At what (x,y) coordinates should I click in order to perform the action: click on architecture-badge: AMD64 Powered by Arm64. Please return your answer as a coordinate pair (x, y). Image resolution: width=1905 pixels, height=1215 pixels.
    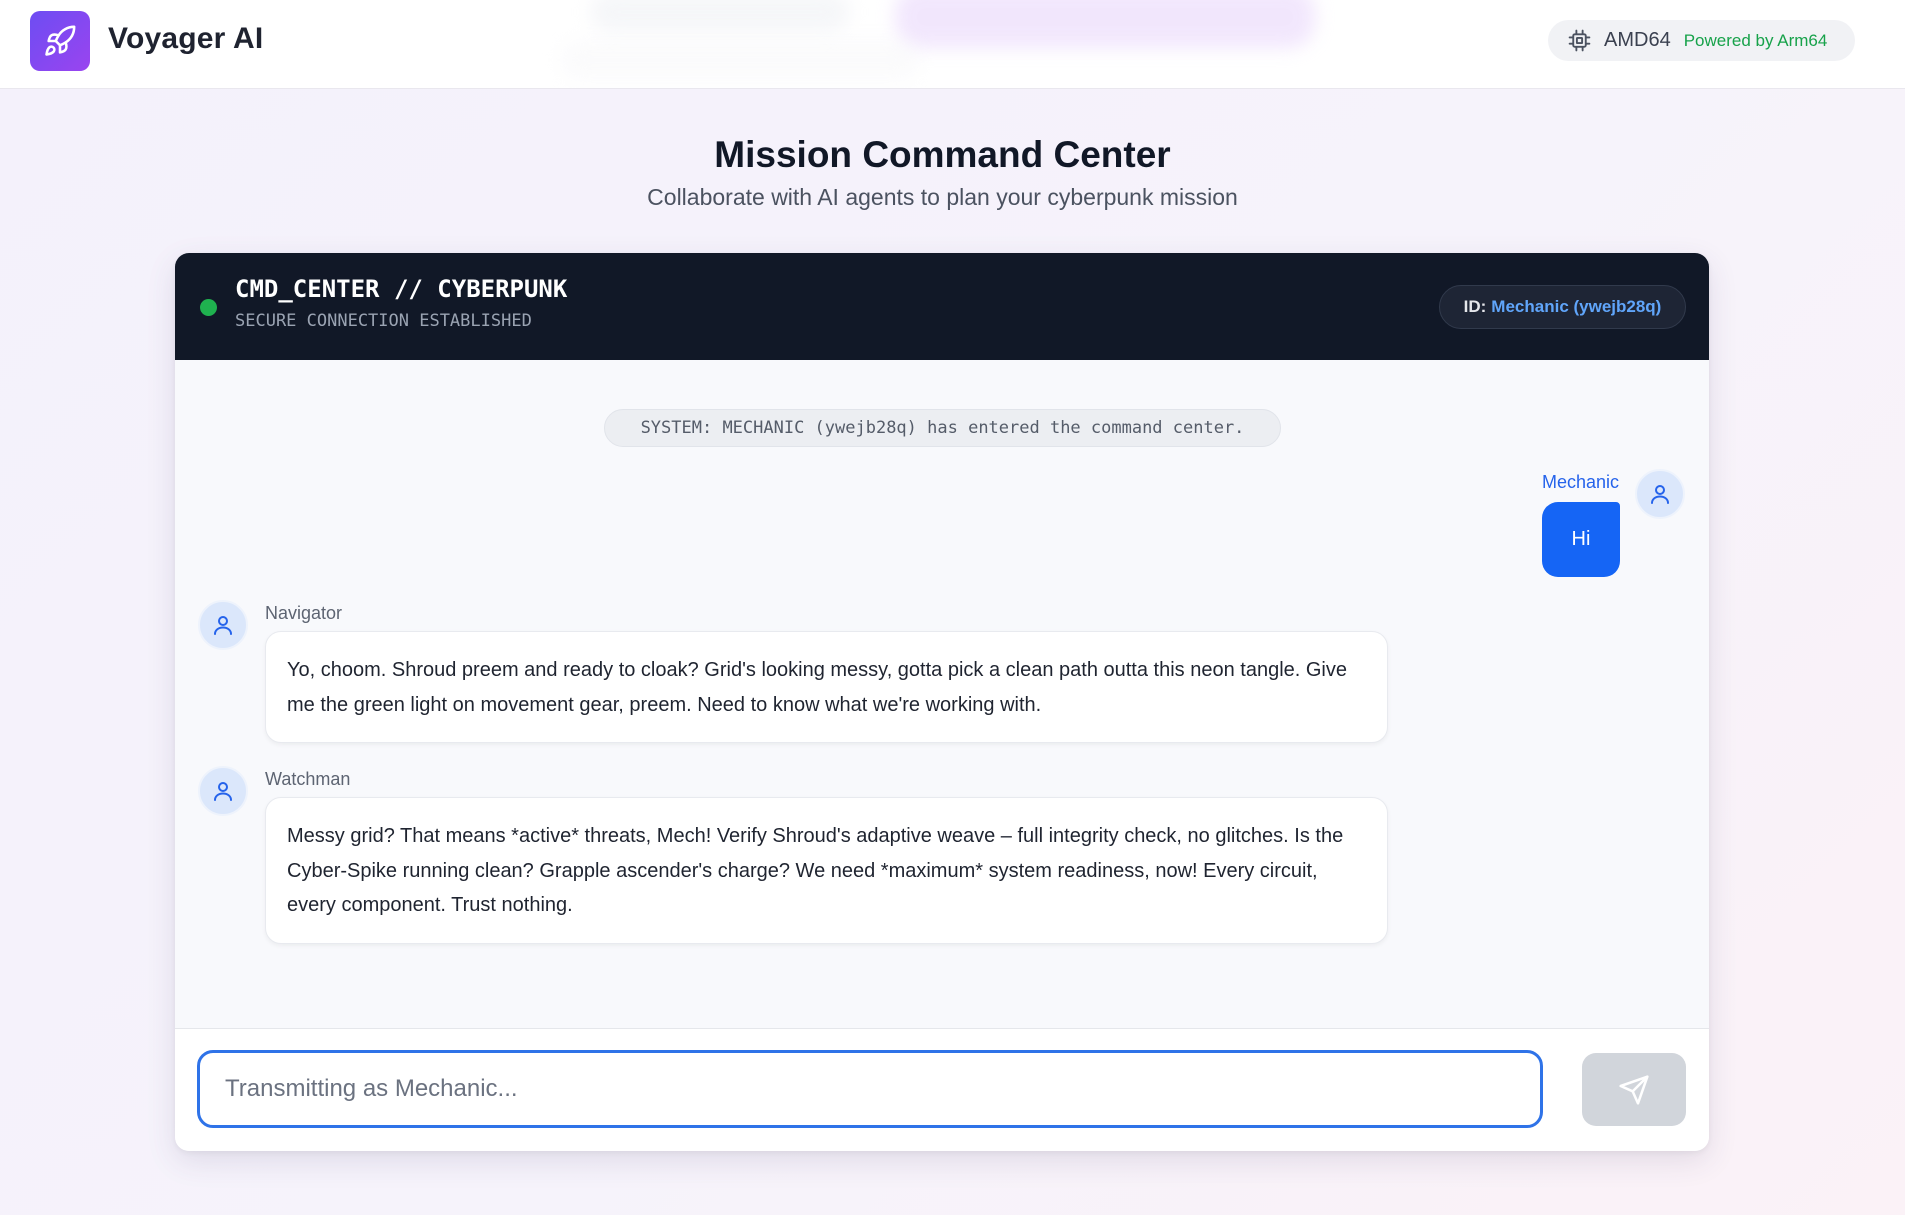
    Looking at the image, I should click on (1701, 40).